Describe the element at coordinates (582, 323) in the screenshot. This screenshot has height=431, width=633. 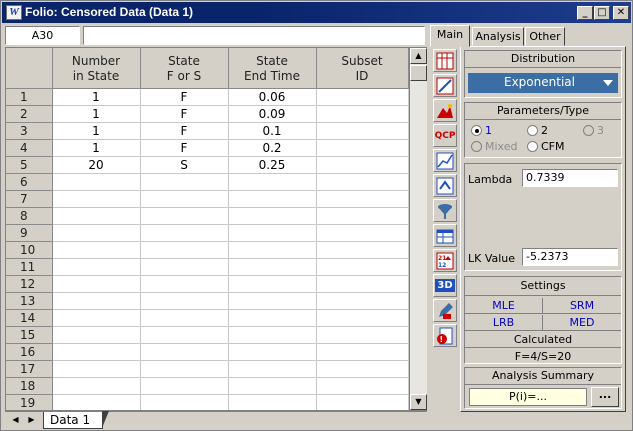
I see `med-button: MED` at that location.